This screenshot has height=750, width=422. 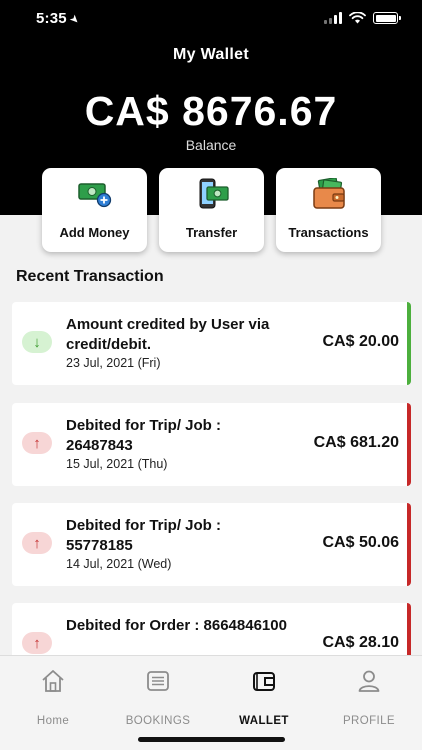 What do you see at coordinates (113, 363) in the screenshot?
I see `transaction-date: 23 Jul, 2021 (Fri)` at bounding box center [113, 363].